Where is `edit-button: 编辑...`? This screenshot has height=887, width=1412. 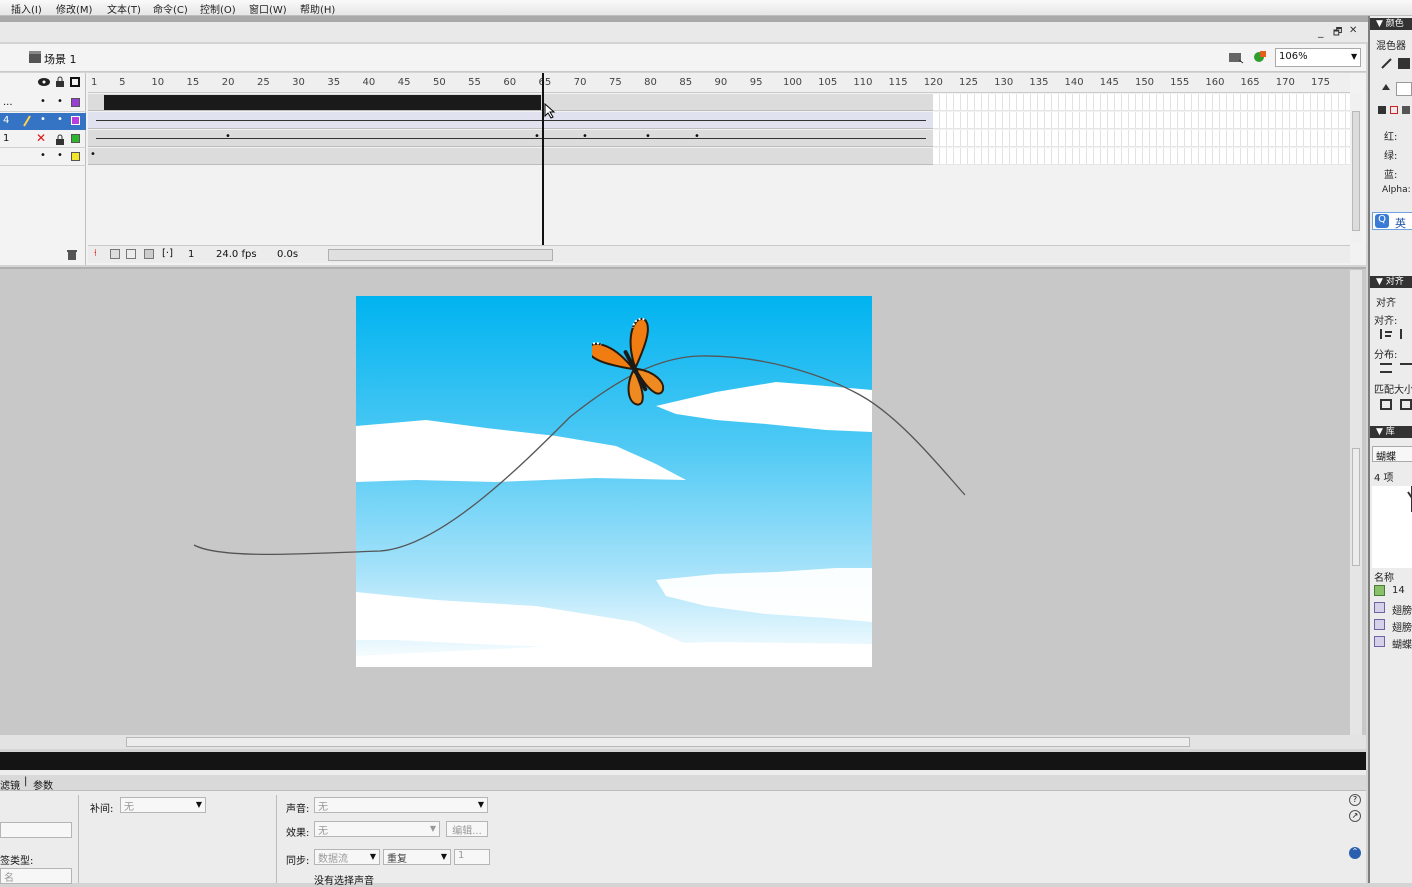
edit-button: 编辑... is located at coordinates (467, 829).